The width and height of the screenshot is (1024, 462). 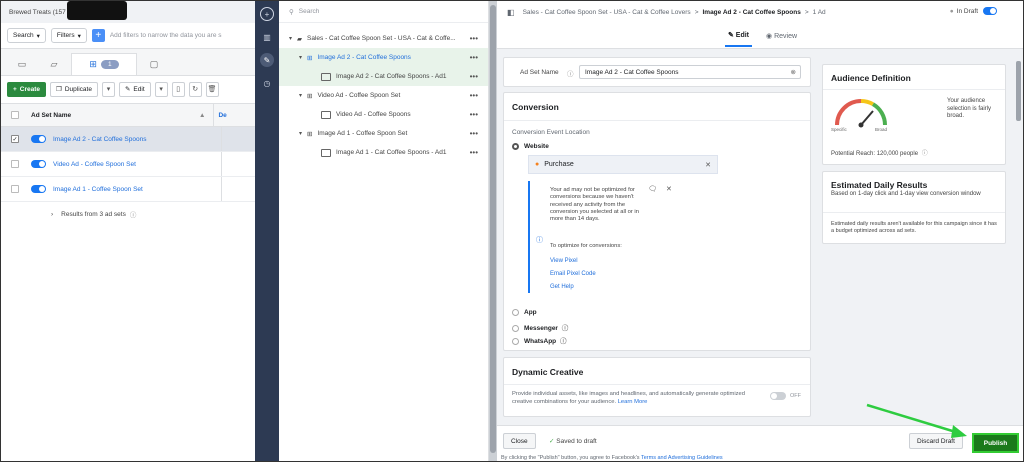 What do you see at coordinates (267, 83) in the screenshot?
I see `clock-icon: ◷` at bounding box center [267, 83].